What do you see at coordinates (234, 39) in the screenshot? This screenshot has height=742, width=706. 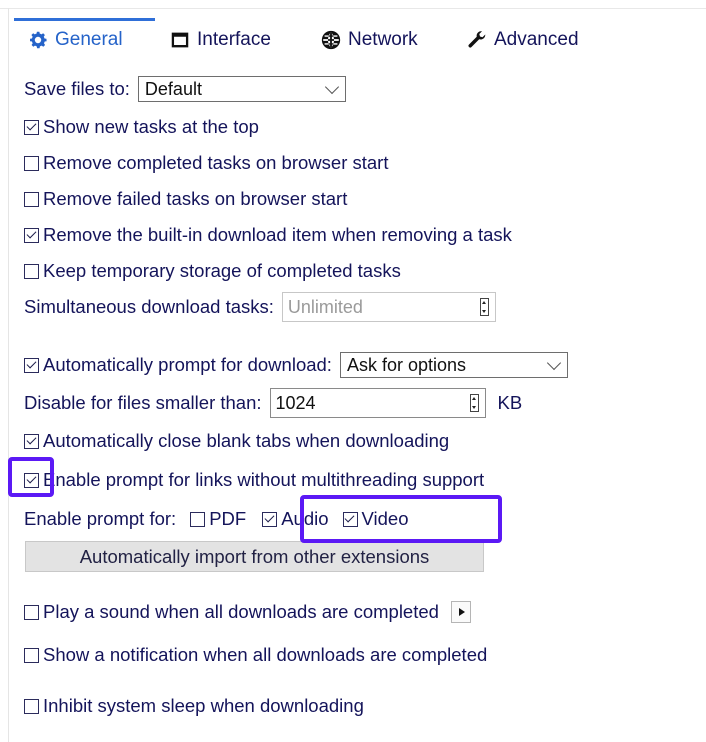 I see `tab-interface-label: Interface` at bounding box center [234, 39].